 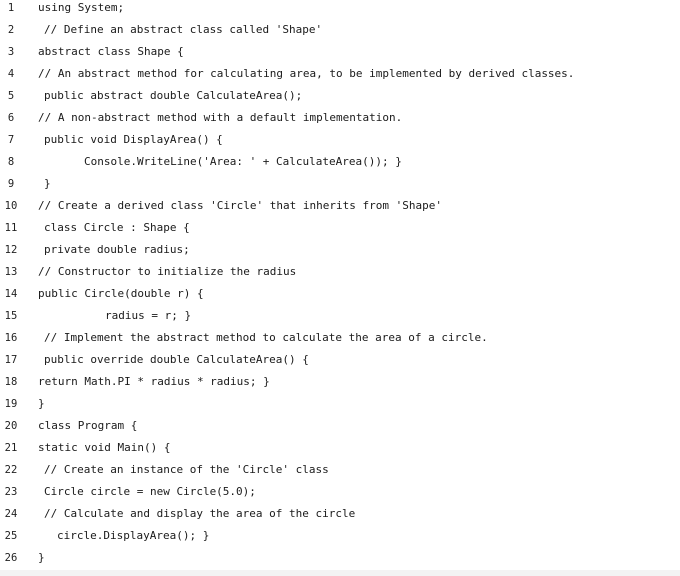 What do you see at coordinates (340, 573) in the screenshot?
I see `horizontal-scrollbar` at bounding box center [340, 573].